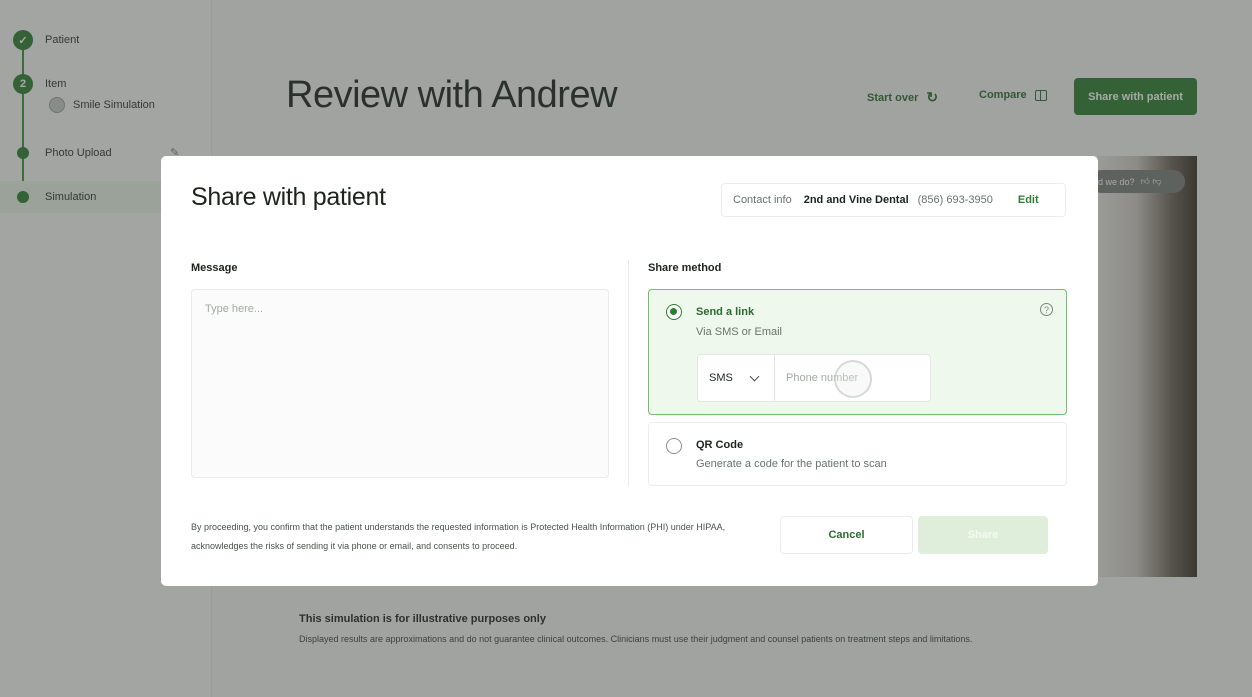  What do you see at coordinates (983, 535) in the screenshot?
I see `share-button: Share` at bounding box center [983, 535].